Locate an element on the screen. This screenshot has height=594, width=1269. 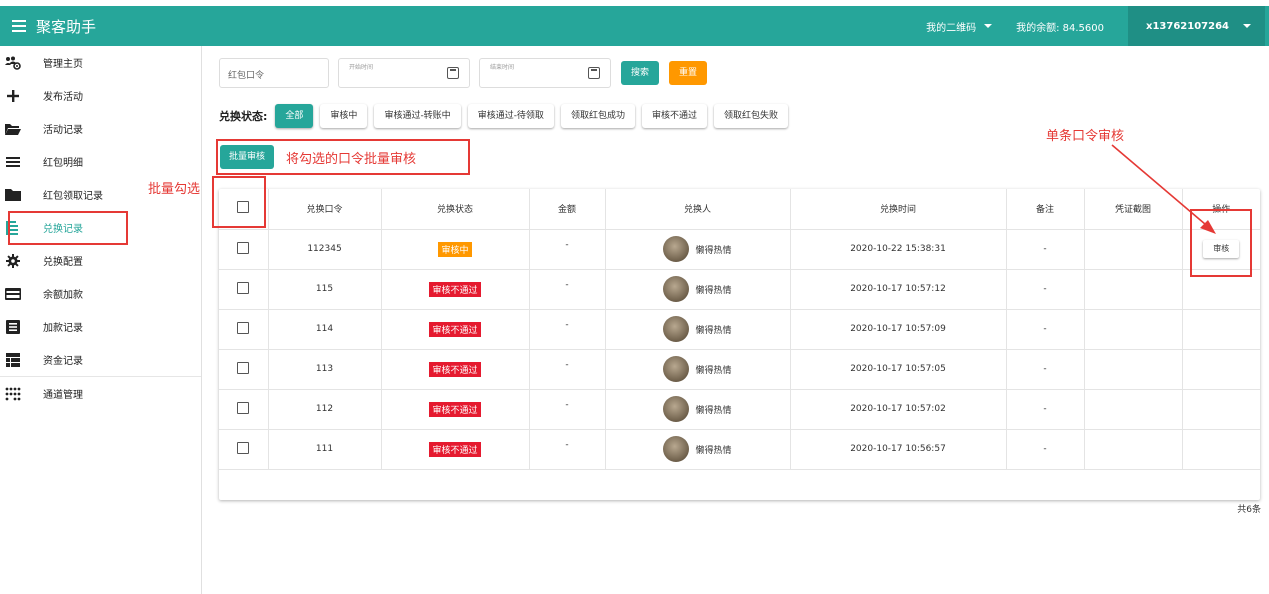
time-cell: 2020-10-17 10:57:09 is located at coordinates (898, 329).